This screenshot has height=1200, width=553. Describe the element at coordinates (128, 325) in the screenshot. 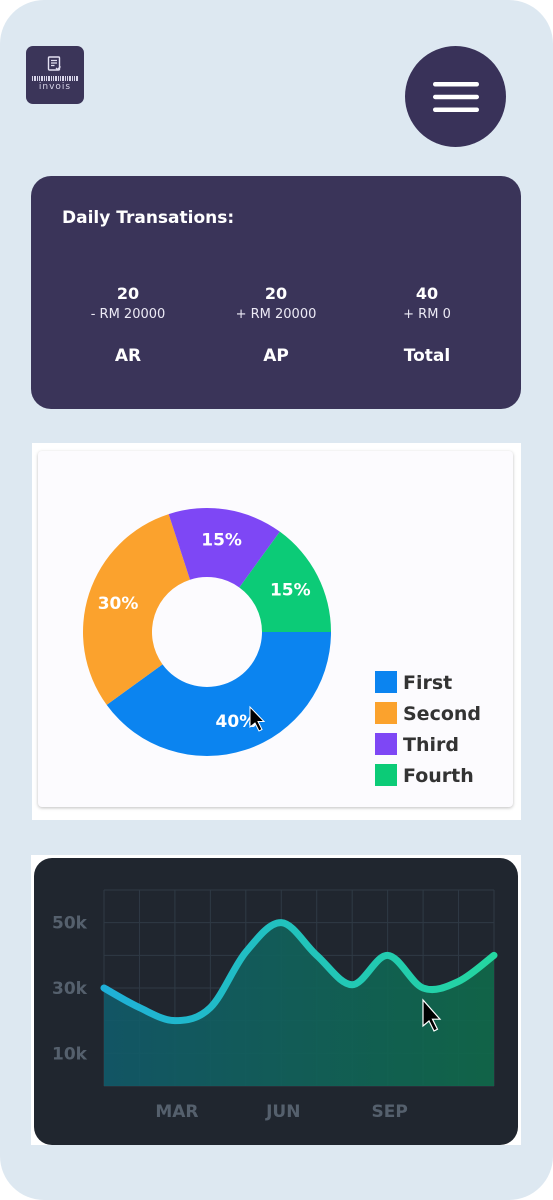

I see `stat-ar: 20 - RM 20000 AR` at that location.